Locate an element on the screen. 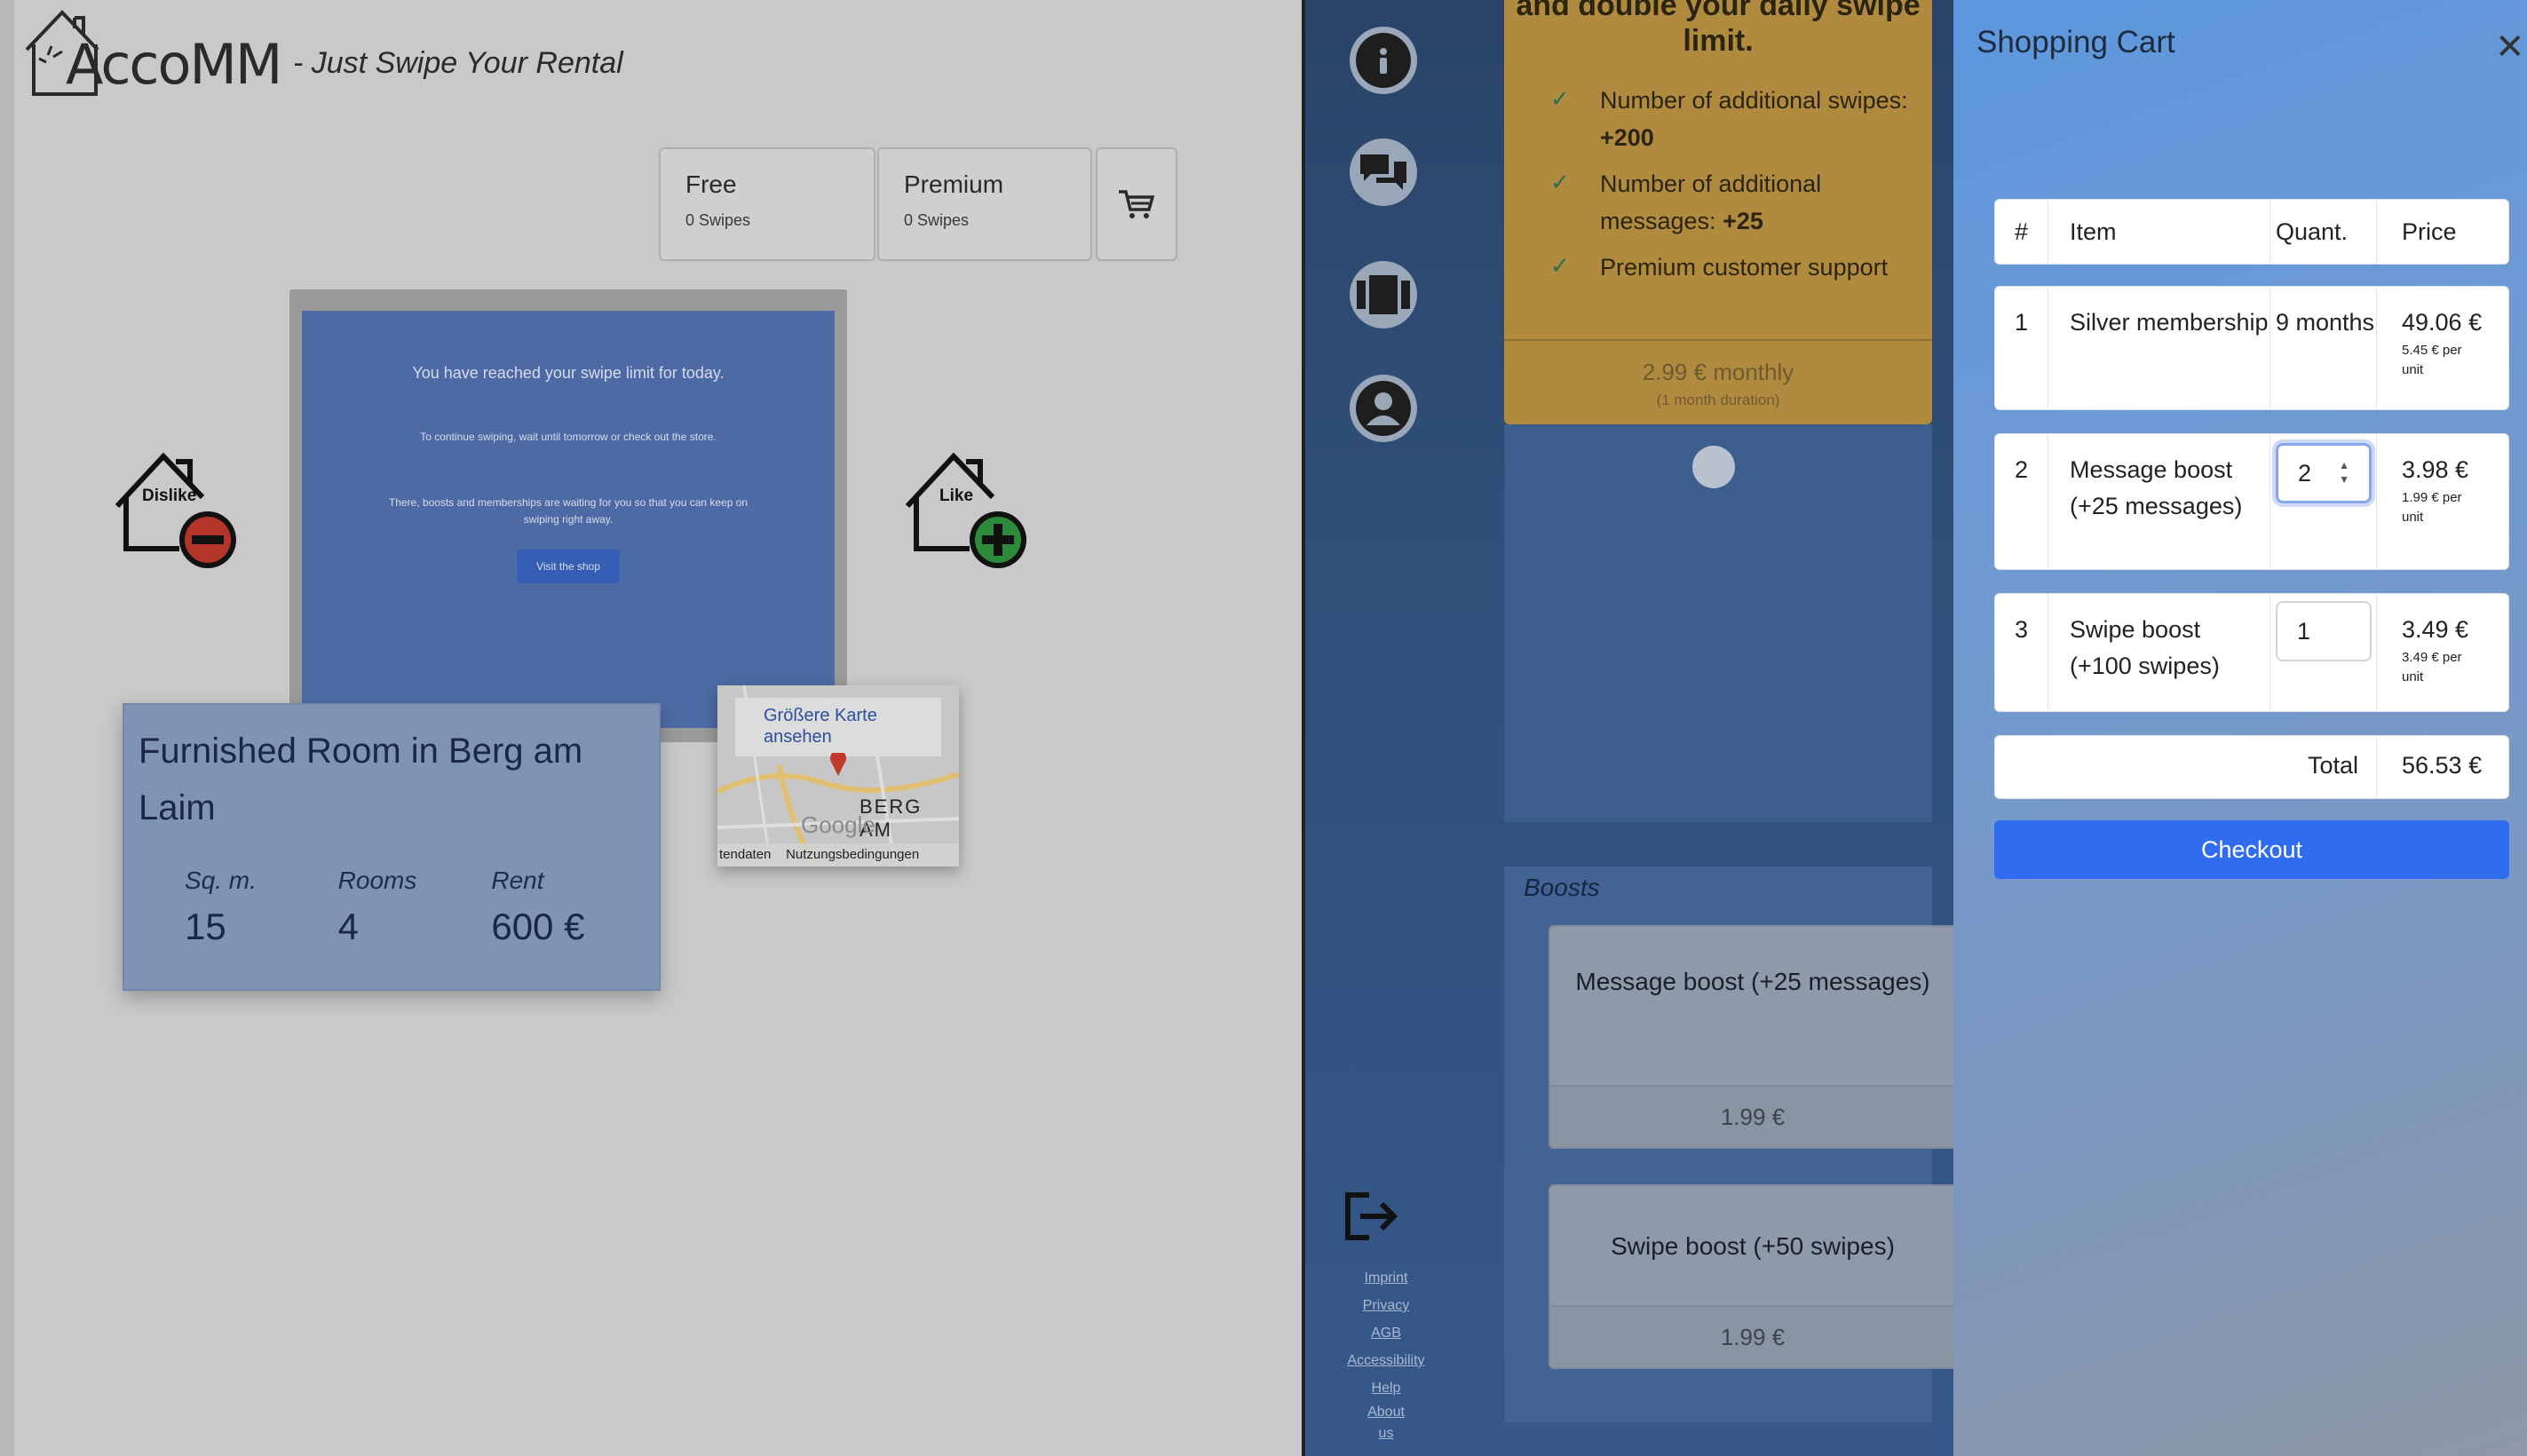 This screenshot has height=1456, width=2527. swipe-view-button is located at coordinates (1383, 294).